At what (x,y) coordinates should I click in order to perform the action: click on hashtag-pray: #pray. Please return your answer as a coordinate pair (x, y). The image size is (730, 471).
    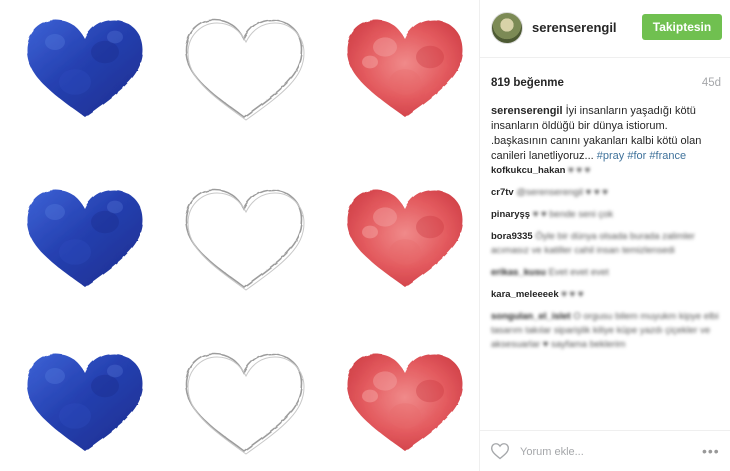
    Looking at the image, I should click on (611, 156).